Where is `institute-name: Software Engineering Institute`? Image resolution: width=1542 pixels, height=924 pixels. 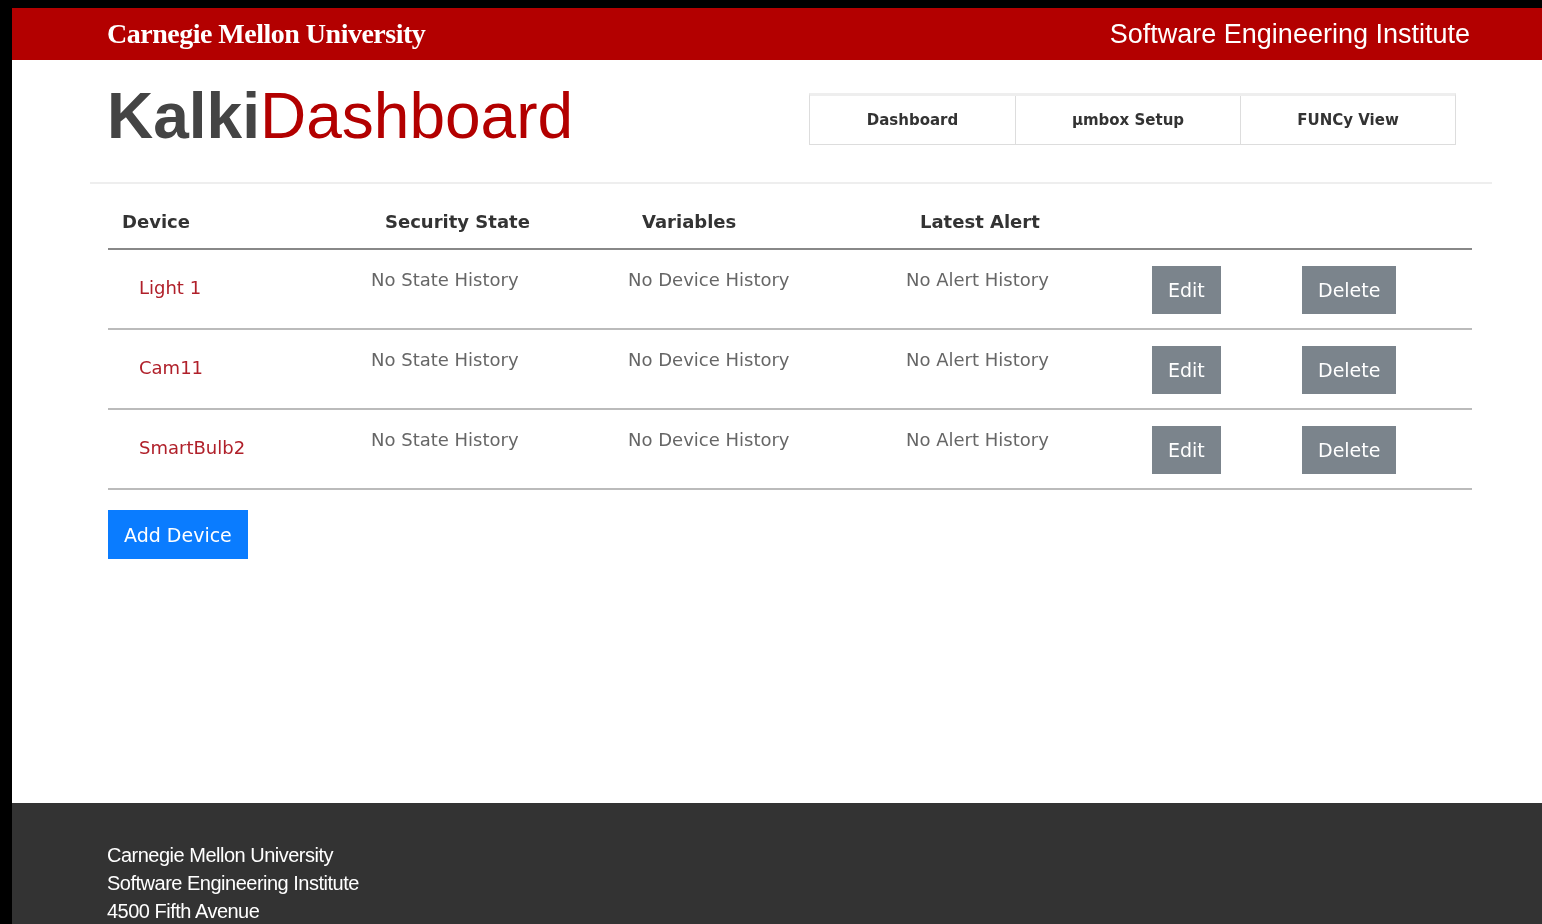 institute-name: Software Engineering Institute is located at coordinates (1289, 34).